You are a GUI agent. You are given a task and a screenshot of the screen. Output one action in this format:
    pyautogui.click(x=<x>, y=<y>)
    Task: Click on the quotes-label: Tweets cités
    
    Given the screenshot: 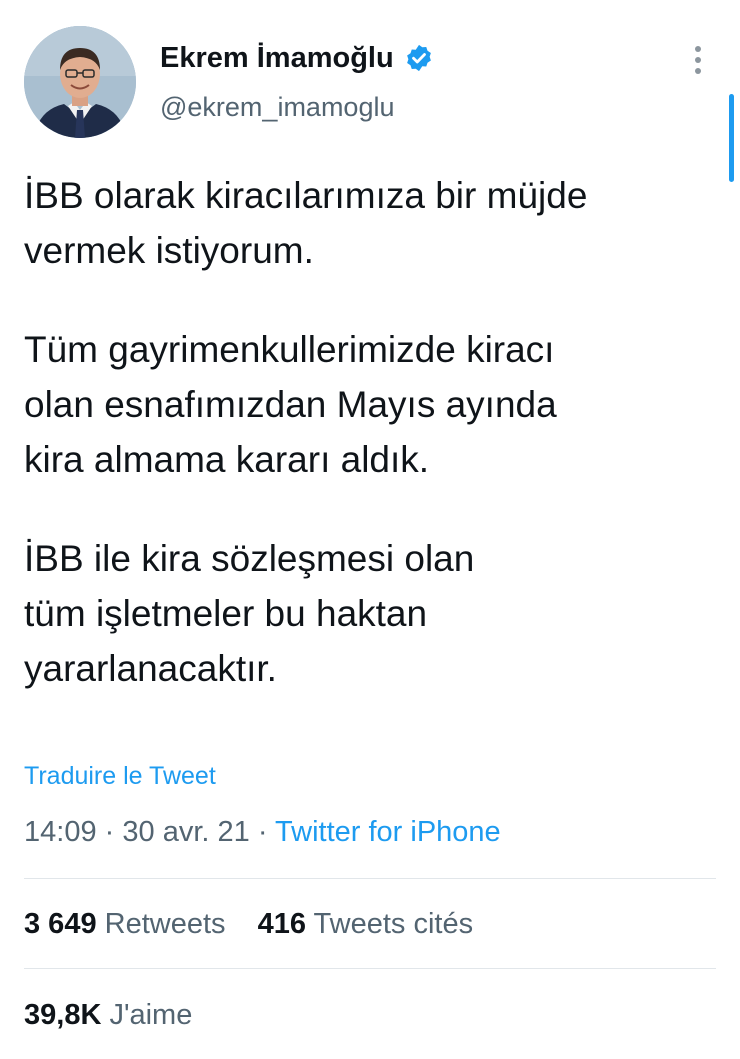 What is the action you would take?
    pyautogui.click(x=393, y=924)
    